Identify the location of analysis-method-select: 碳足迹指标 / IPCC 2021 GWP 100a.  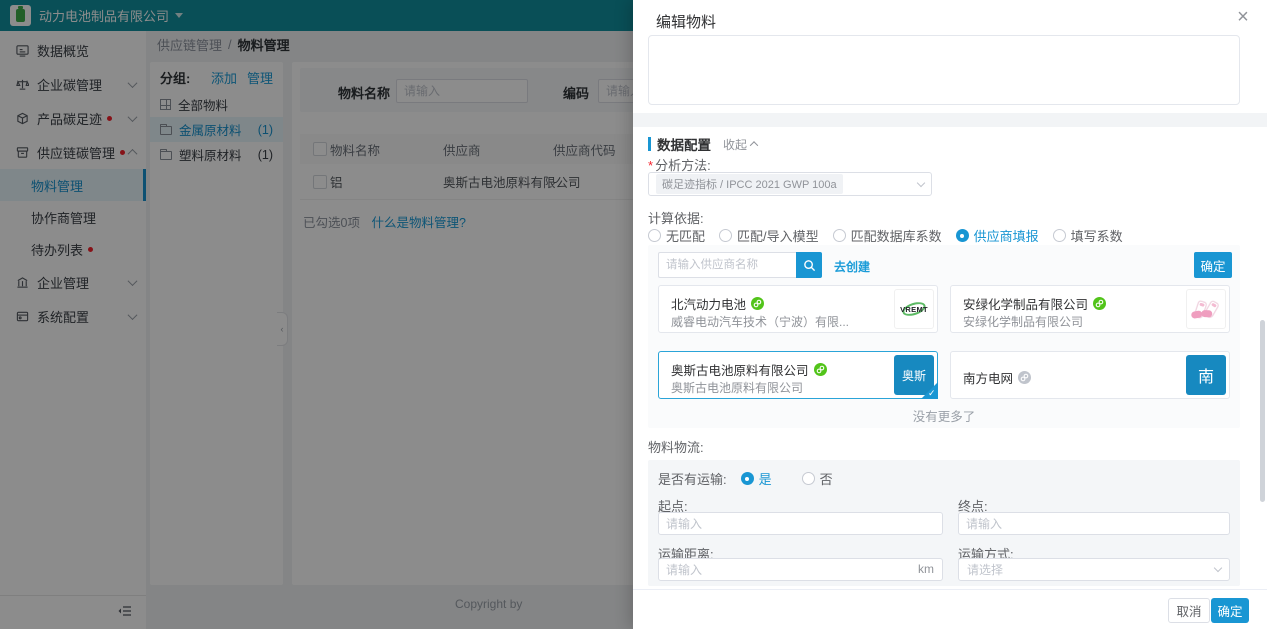
(790, 184).